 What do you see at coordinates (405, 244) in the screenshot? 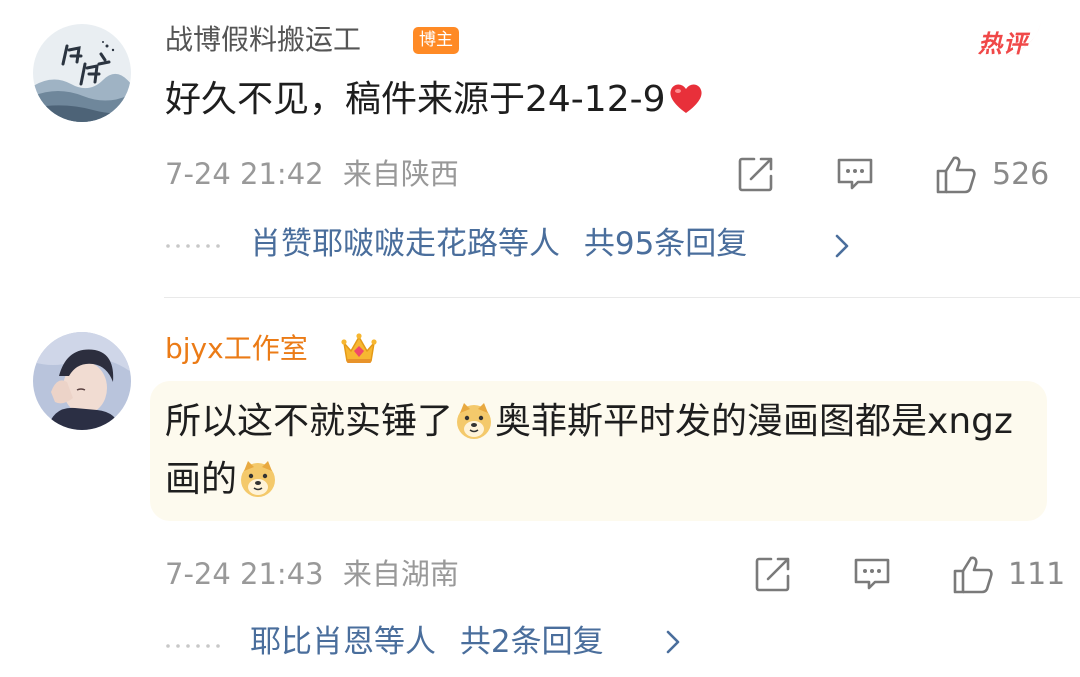
I see `reply-names: 肖赞耶啵啵走花路等人` at bounding box center [405, 244].